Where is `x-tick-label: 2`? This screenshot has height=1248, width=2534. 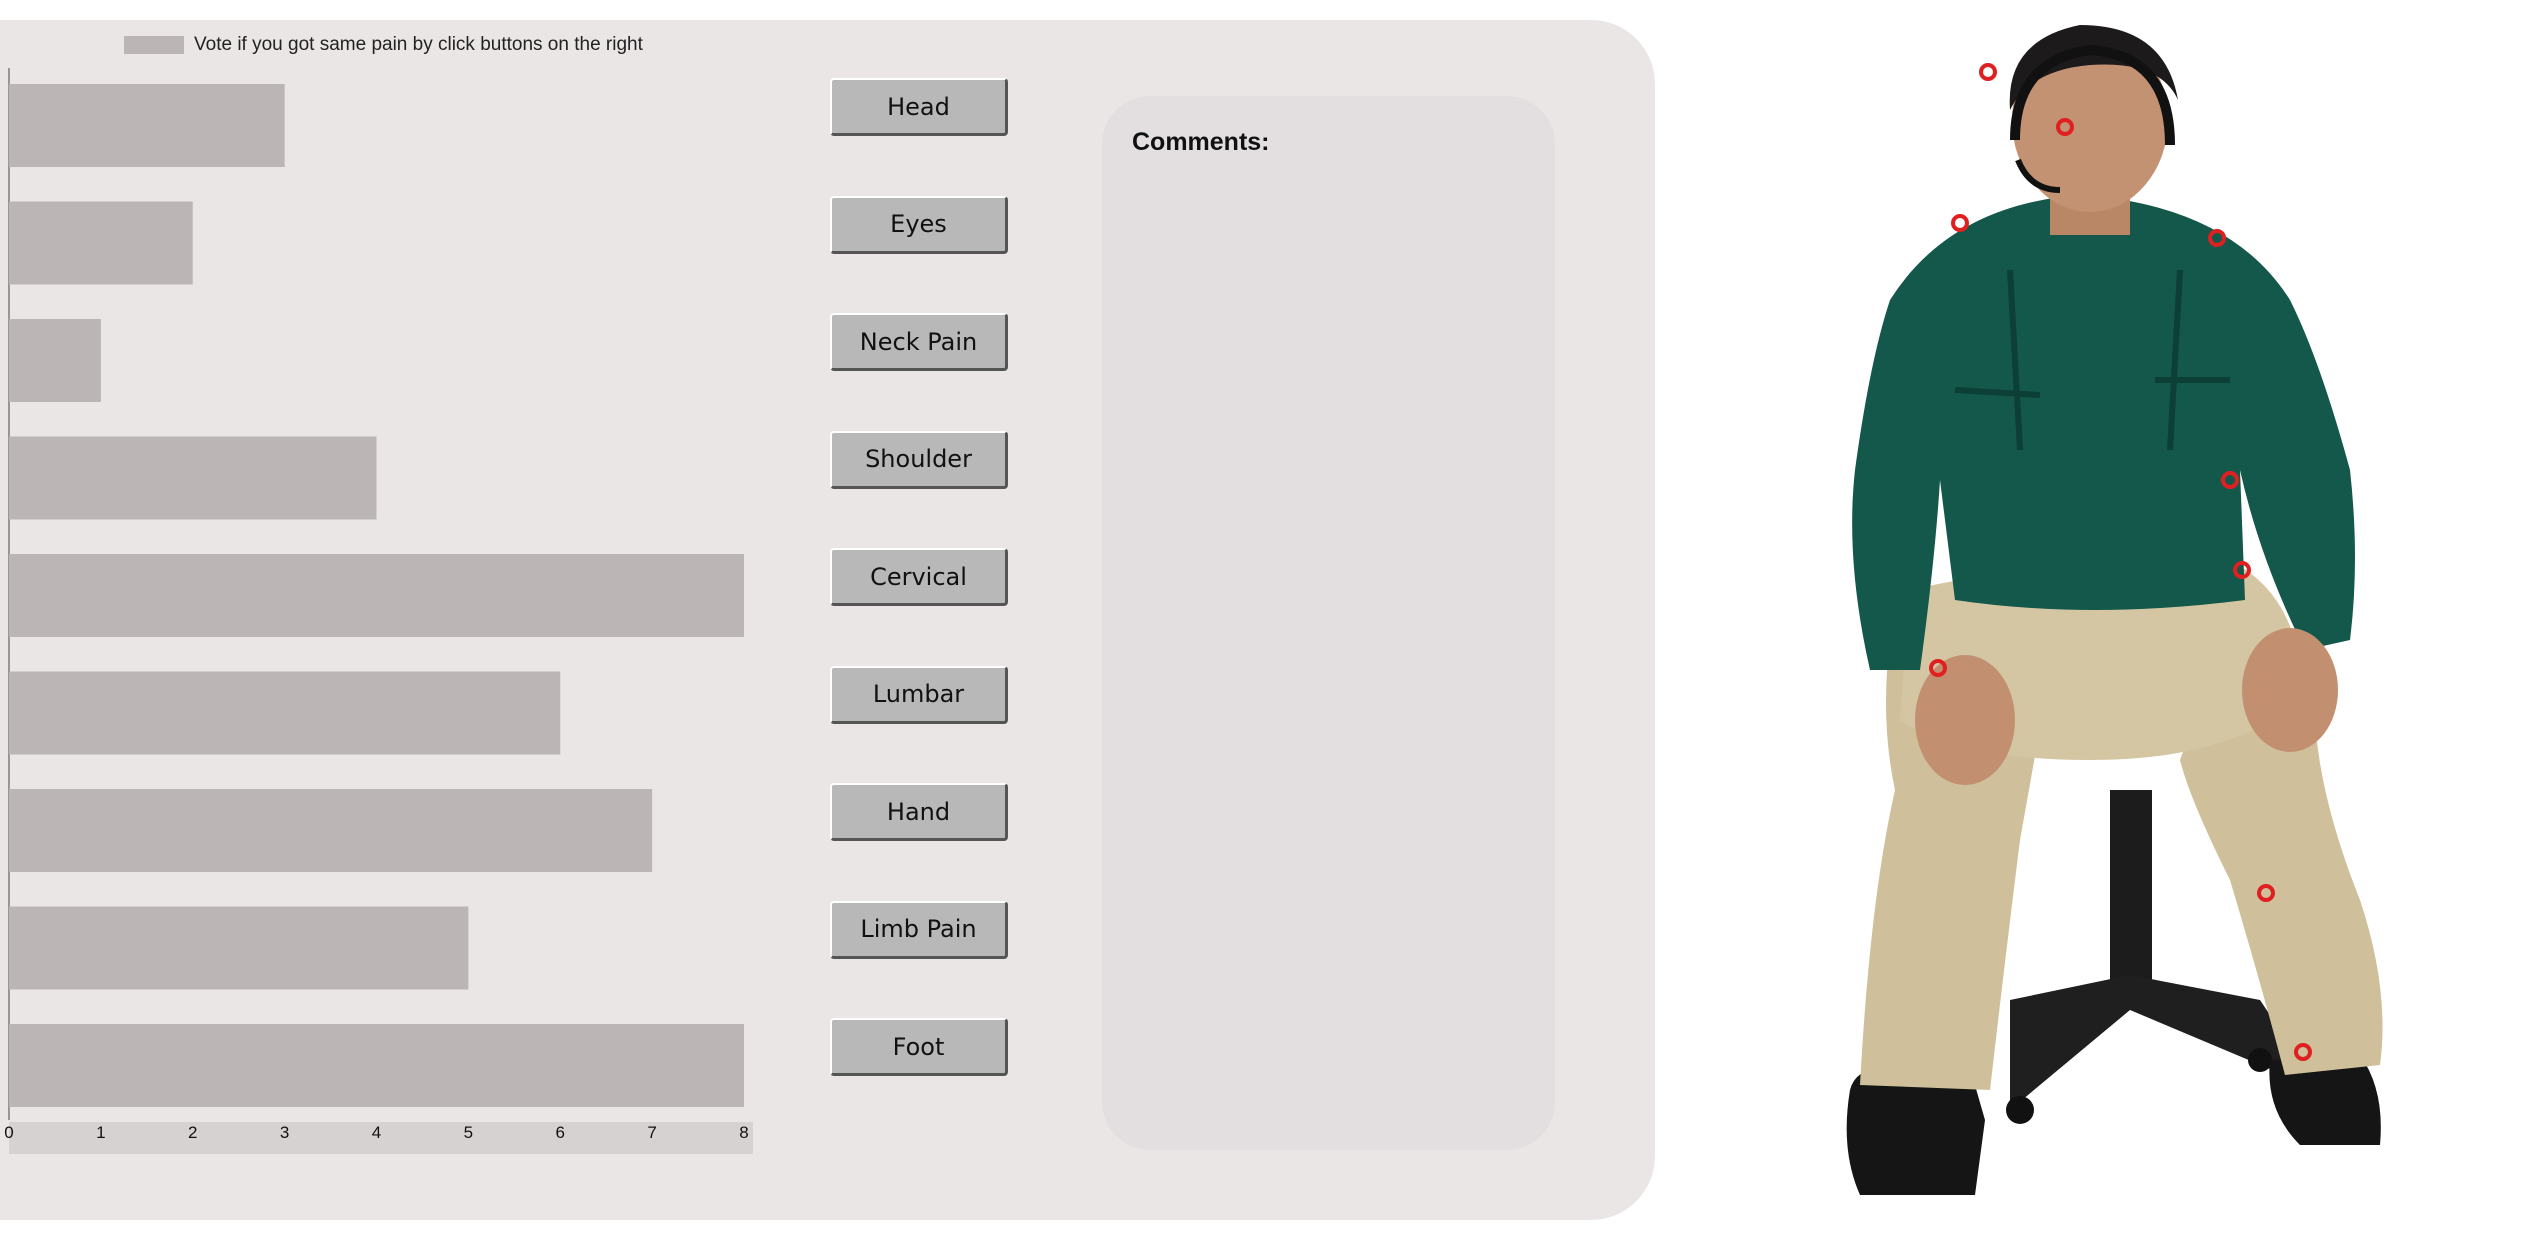
x-tick-label: 2 is located at coordinates (192, 1132).